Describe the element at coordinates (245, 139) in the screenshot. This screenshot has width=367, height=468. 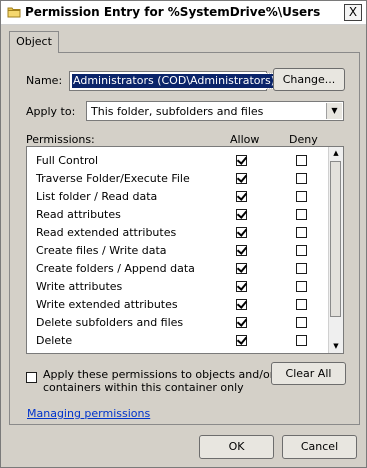
I see `allow-column-header: Allow` at that location.